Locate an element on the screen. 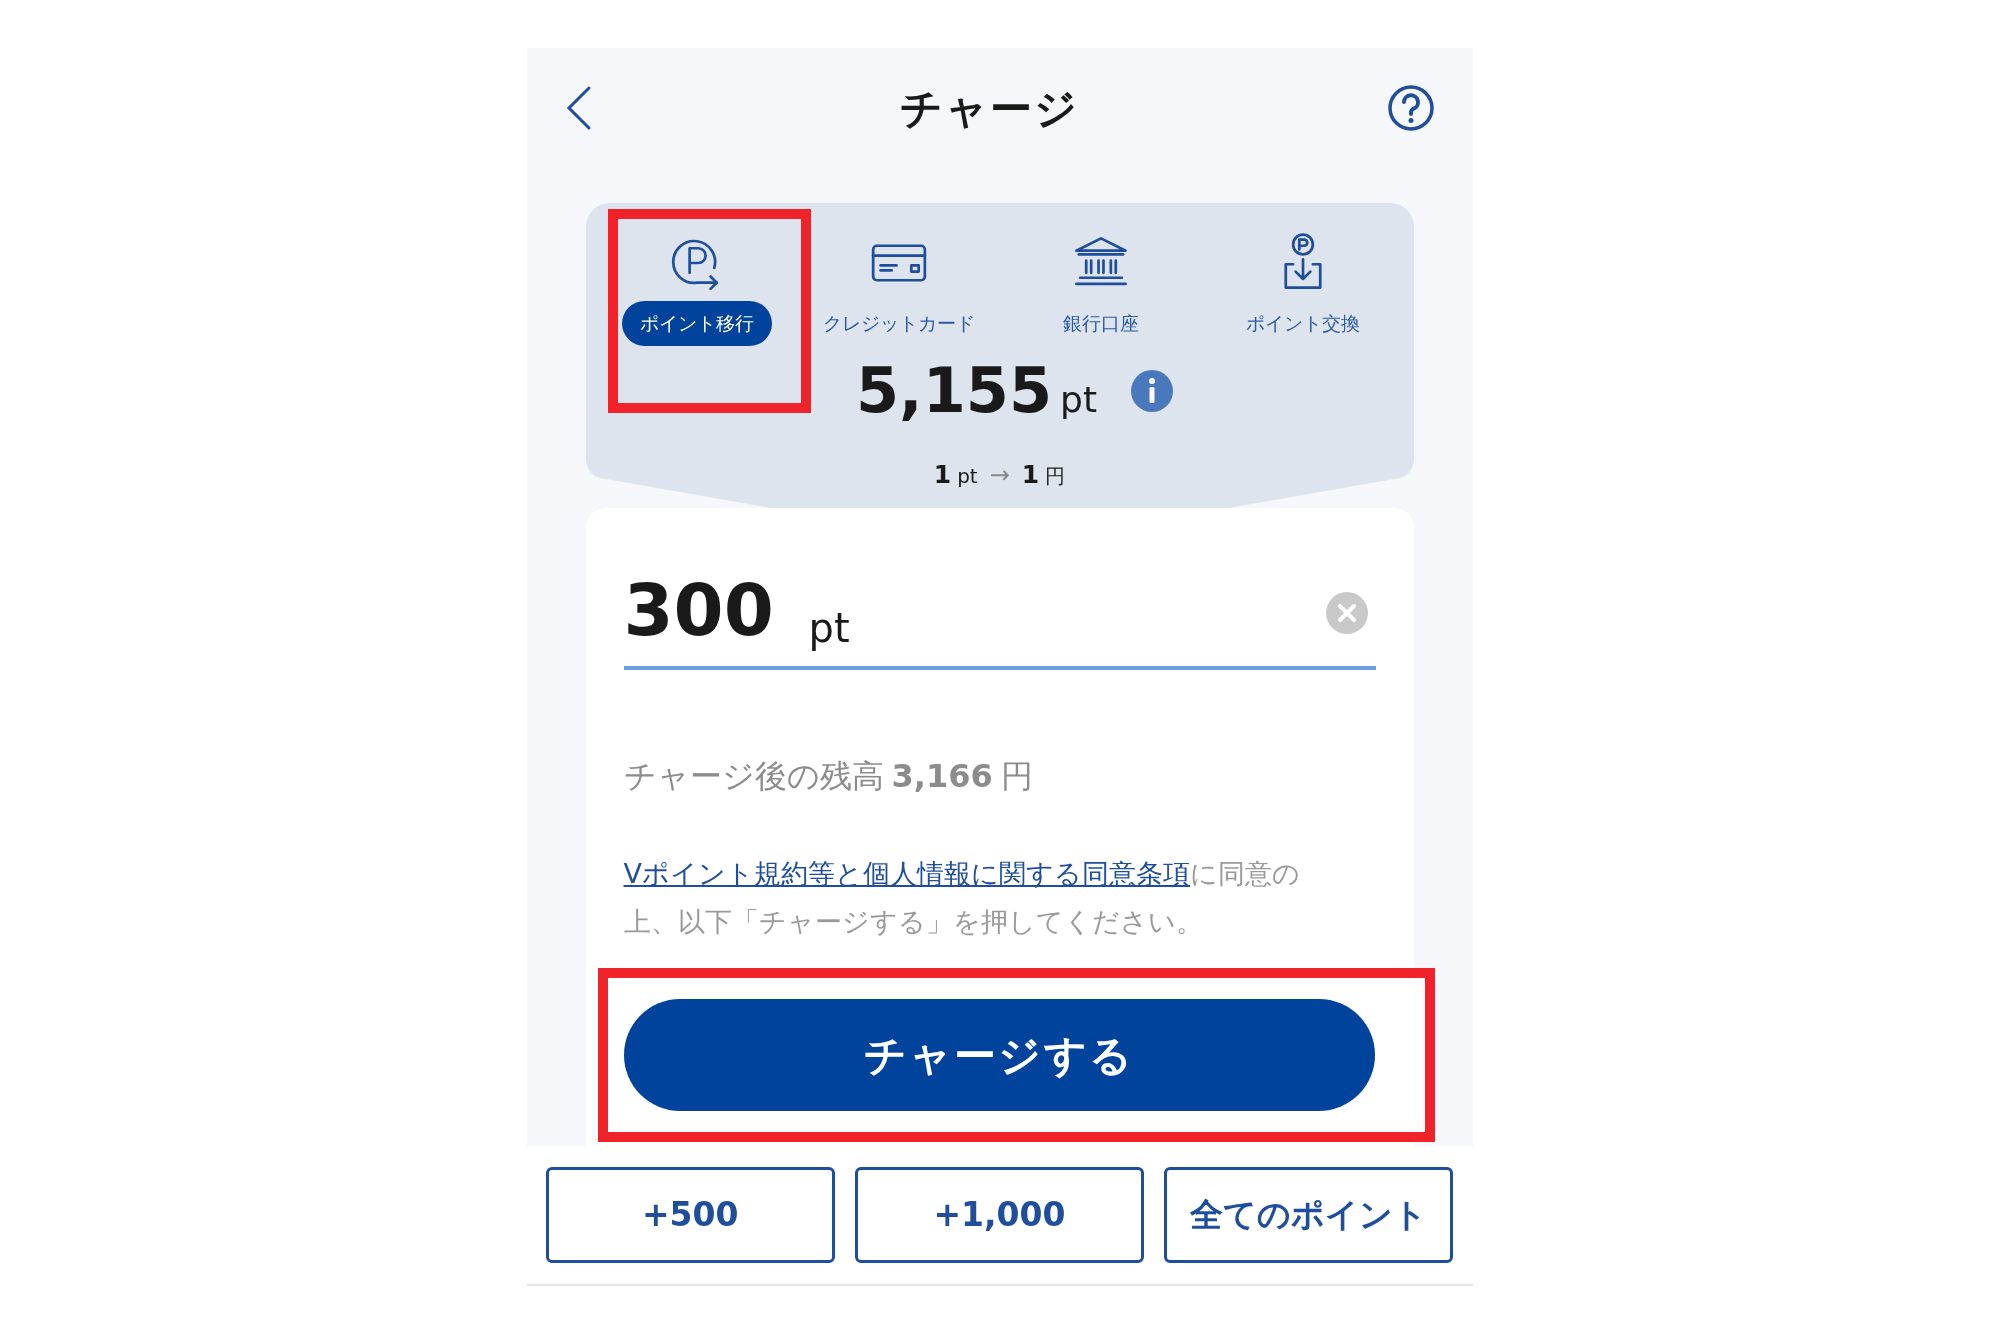 Image resolution: width=1999 pixels, height=1332 pixels. quick-amount-button: +500 is located at coordinates (690, 1215).